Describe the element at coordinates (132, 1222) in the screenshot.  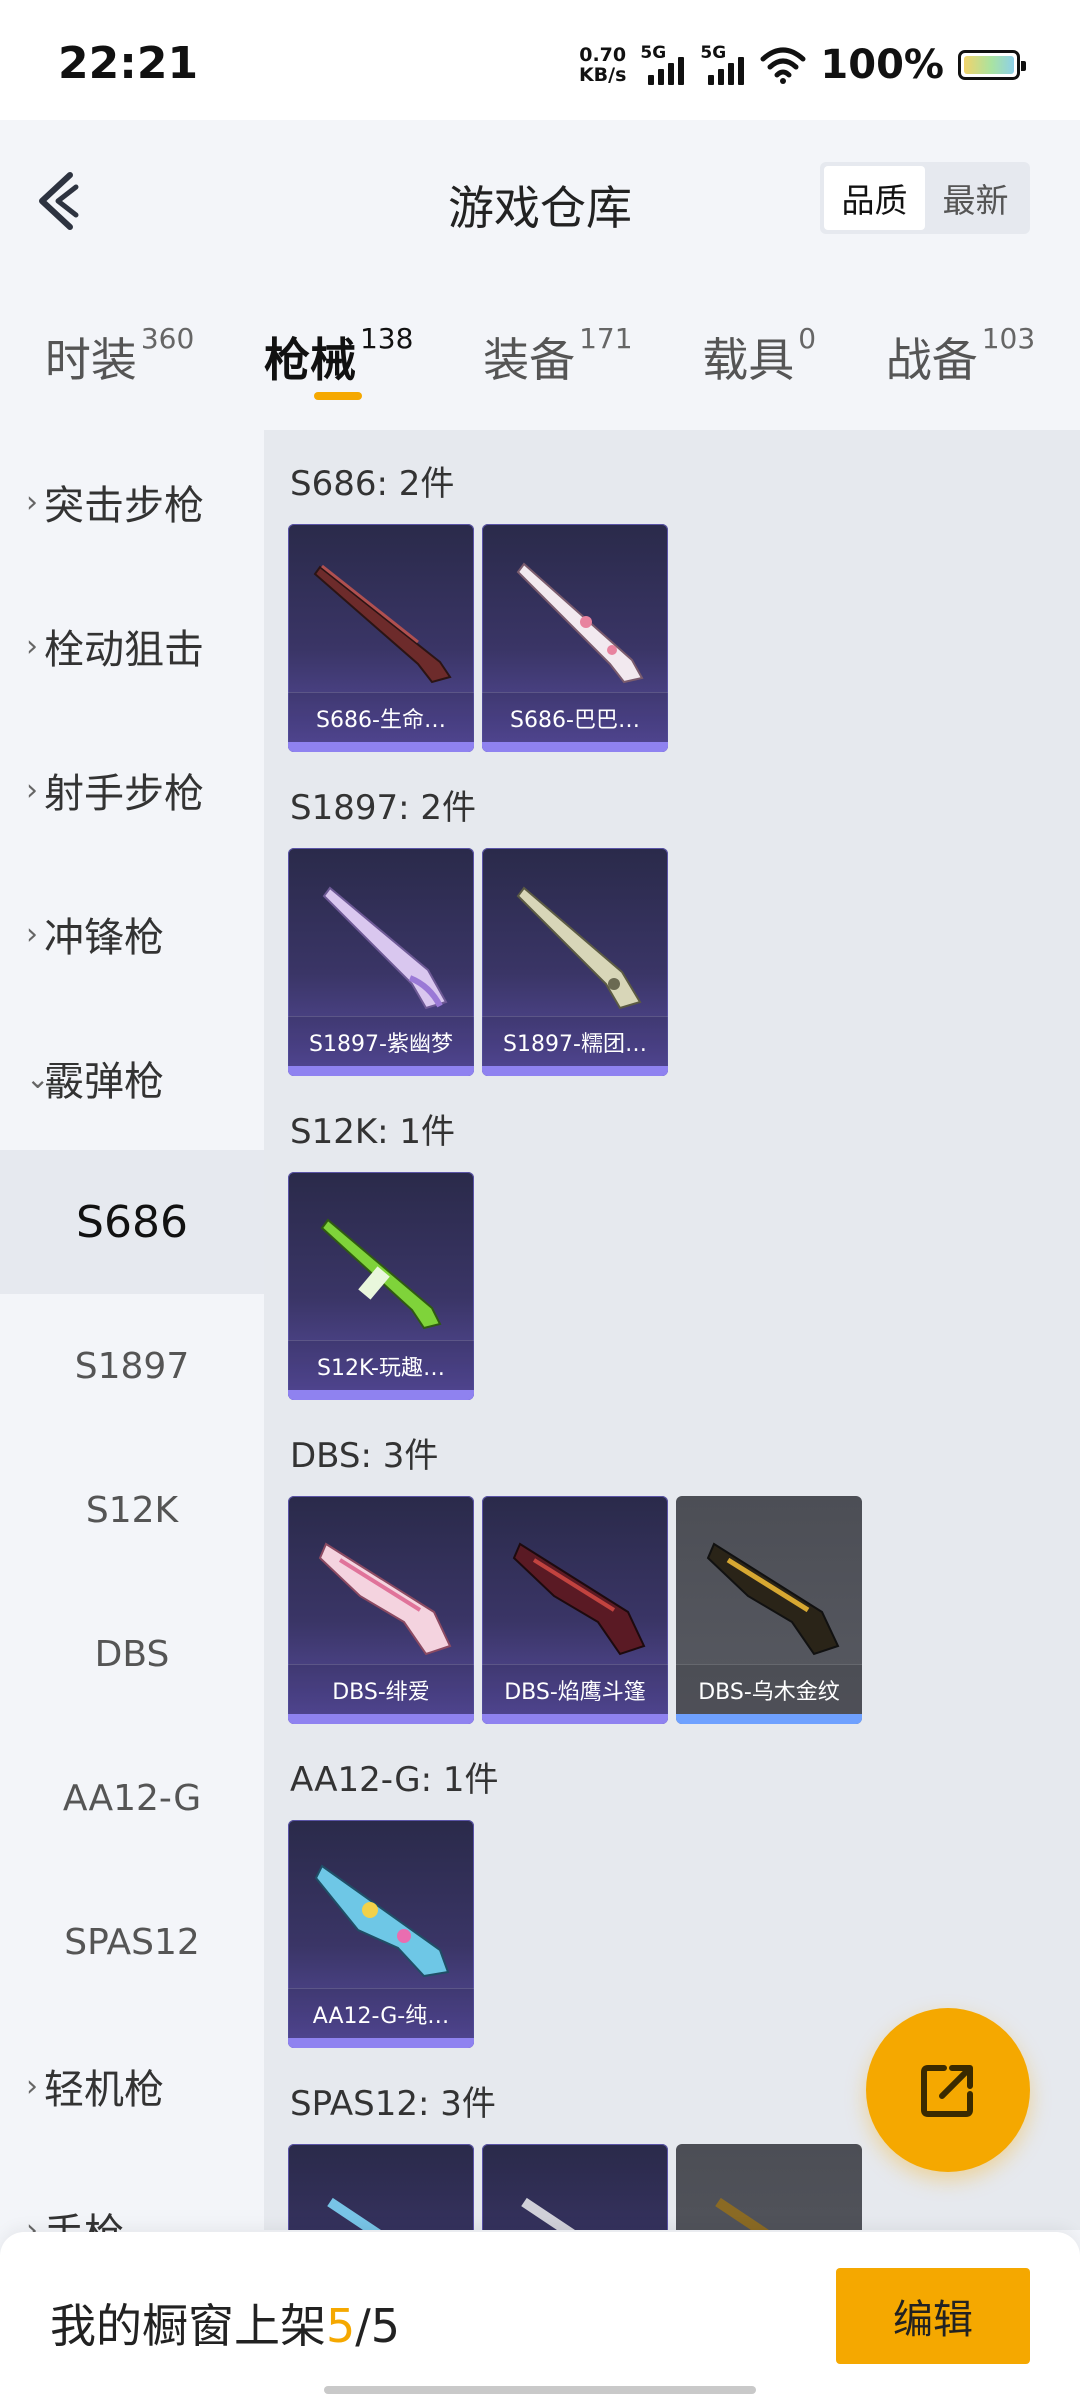
I see `sidebar-sub-s686: S686` at that location.